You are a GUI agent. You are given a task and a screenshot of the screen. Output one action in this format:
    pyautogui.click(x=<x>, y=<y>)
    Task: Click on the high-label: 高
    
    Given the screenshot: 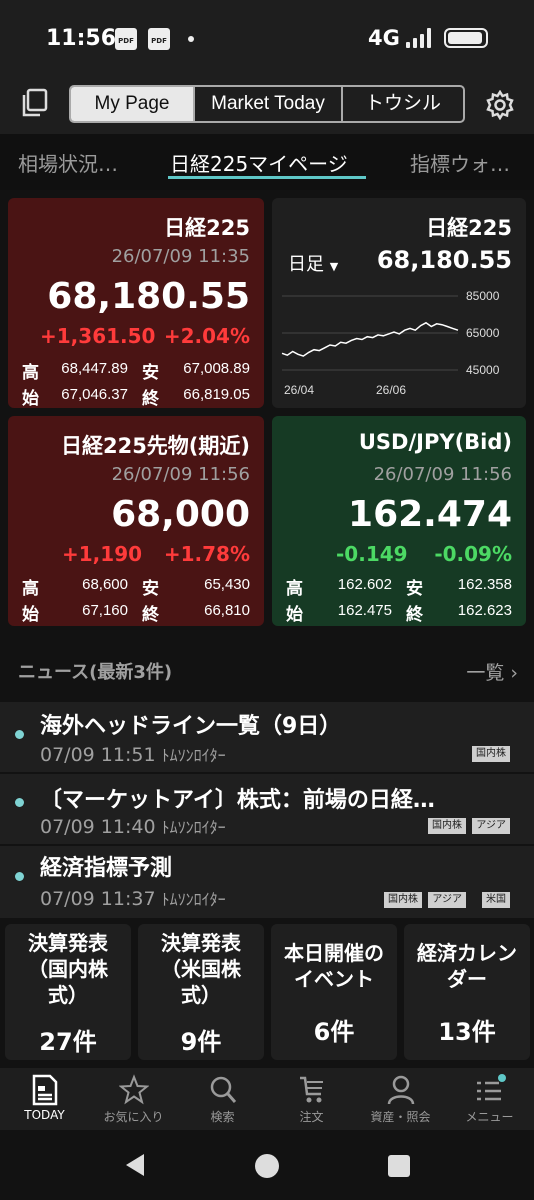 What is the action you would take?
    pyautogui.click(x=294, y=589)
    